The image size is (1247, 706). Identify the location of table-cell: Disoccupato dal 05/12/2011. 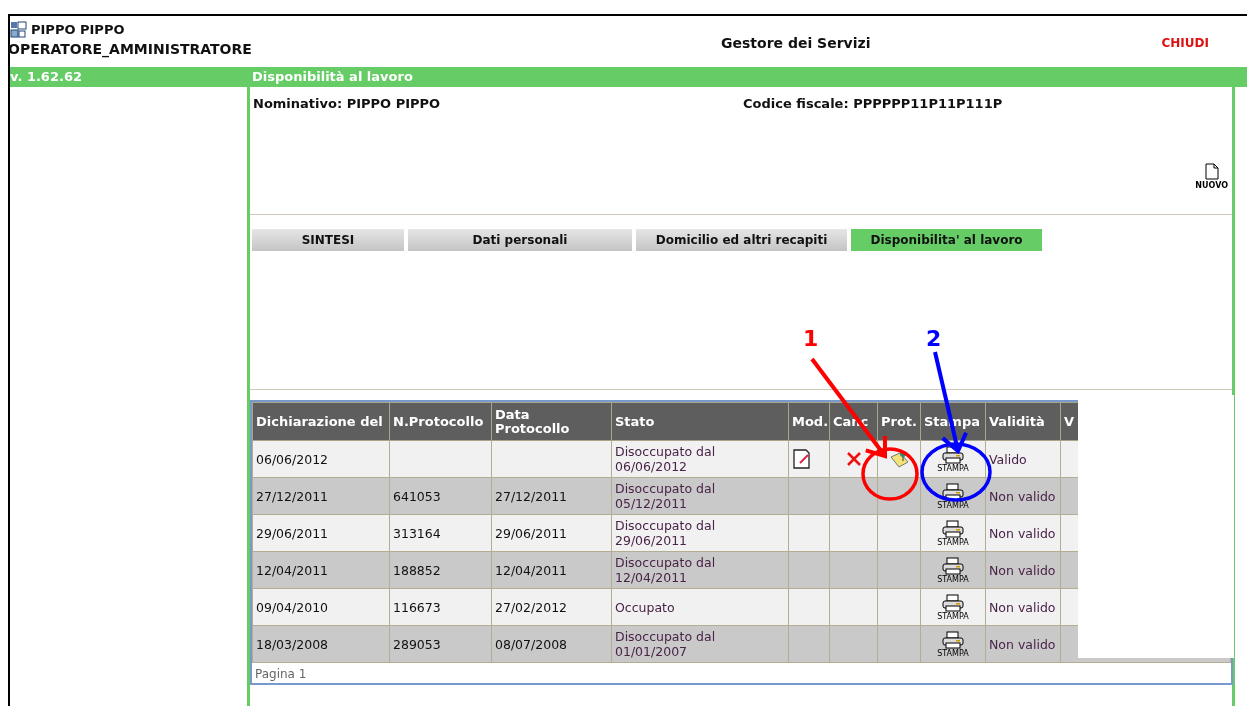
(700, 496).